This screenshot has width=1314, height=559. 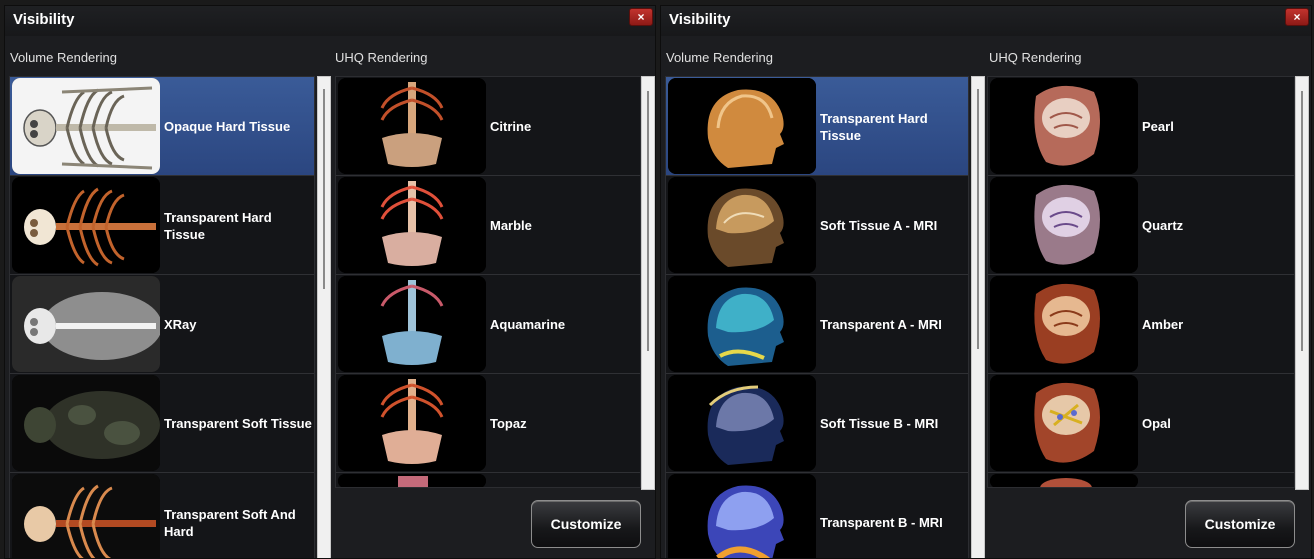 I want to click on uhq-item-pearl: Pearl, so click(x=1141, y=126).